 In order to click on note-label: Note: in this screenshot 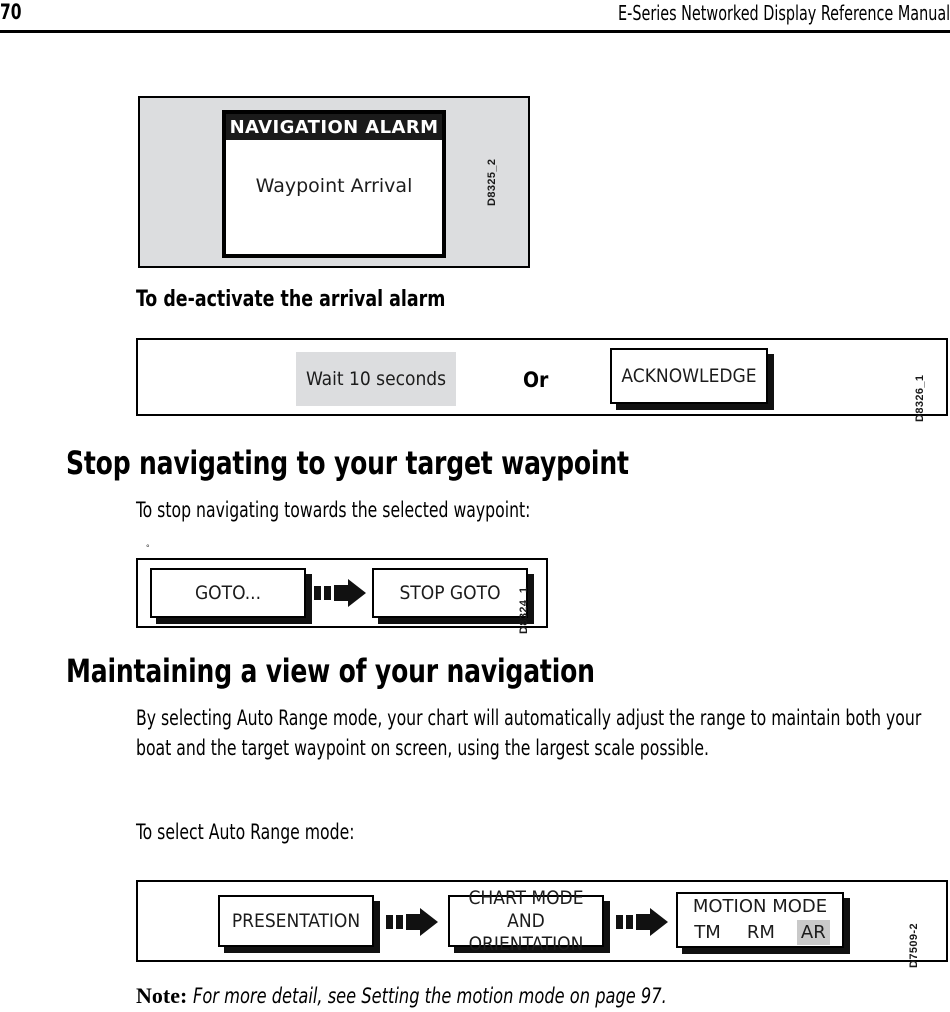, I will do `click(162, 995)`.